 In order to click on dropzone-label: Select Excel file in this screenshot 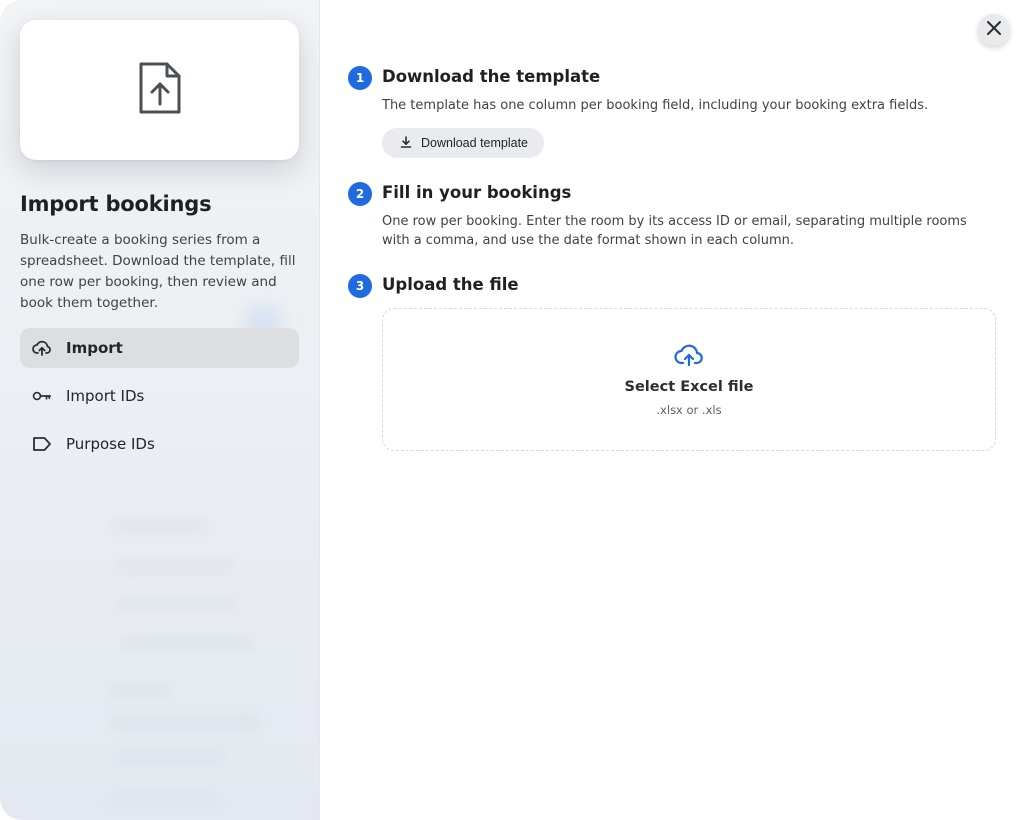, I will do `click(689, 386)`.